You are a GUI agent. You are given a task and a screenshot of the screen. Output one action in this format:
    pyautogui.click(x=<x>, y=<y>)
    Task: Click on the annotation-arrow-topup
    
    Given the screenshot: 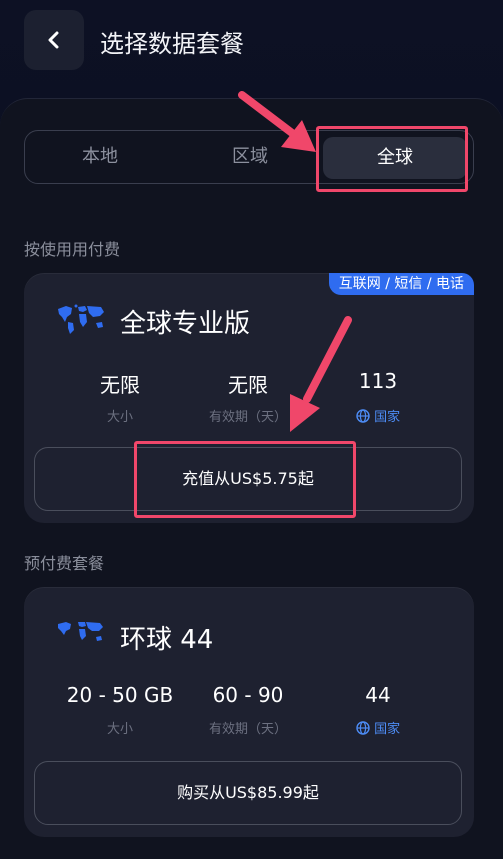 What is the action you would take?
    pyautogui.click(x=321, y=374)
    